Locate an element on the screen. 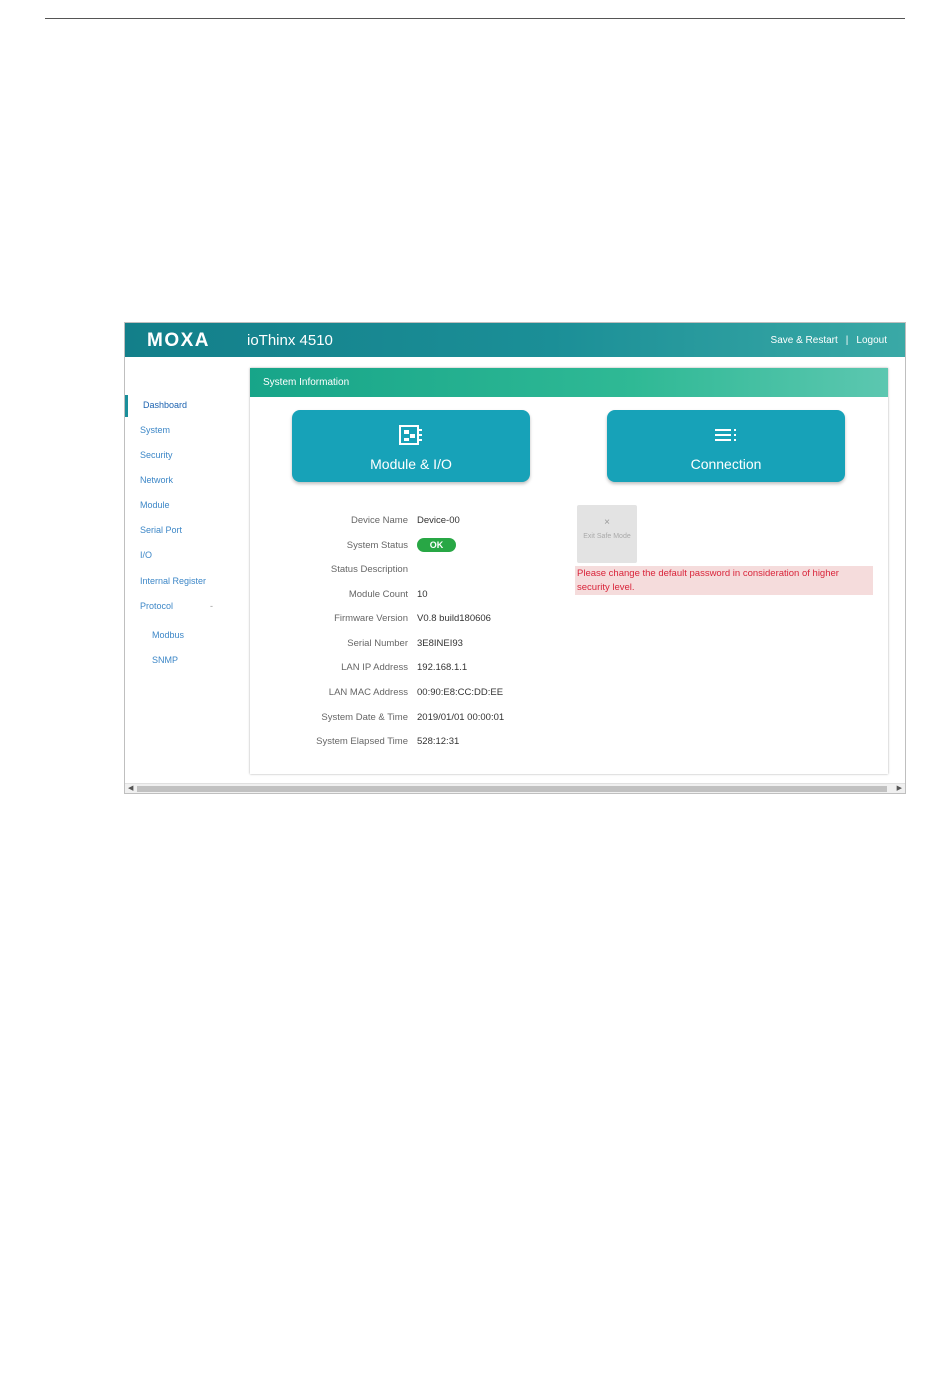 The width and height of the screenshot is (950, 1387). info-label: LAN IP Address is located at coordinates (374, 667).